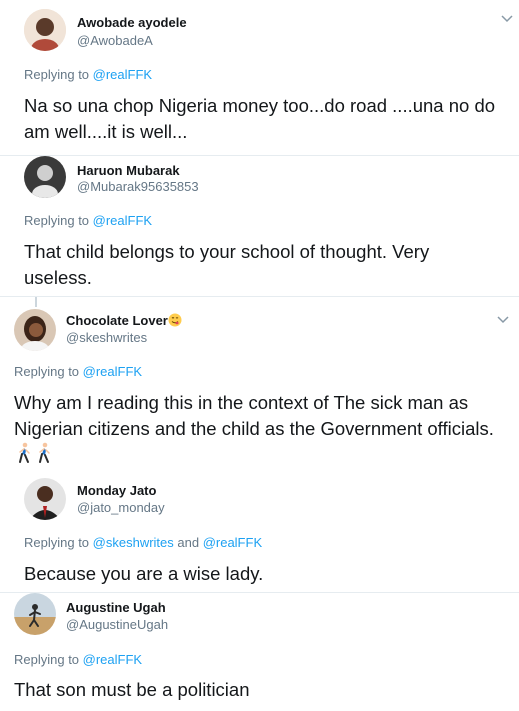  I want to click on reply-mention-link: @skeshwrites, so click(133, 542).